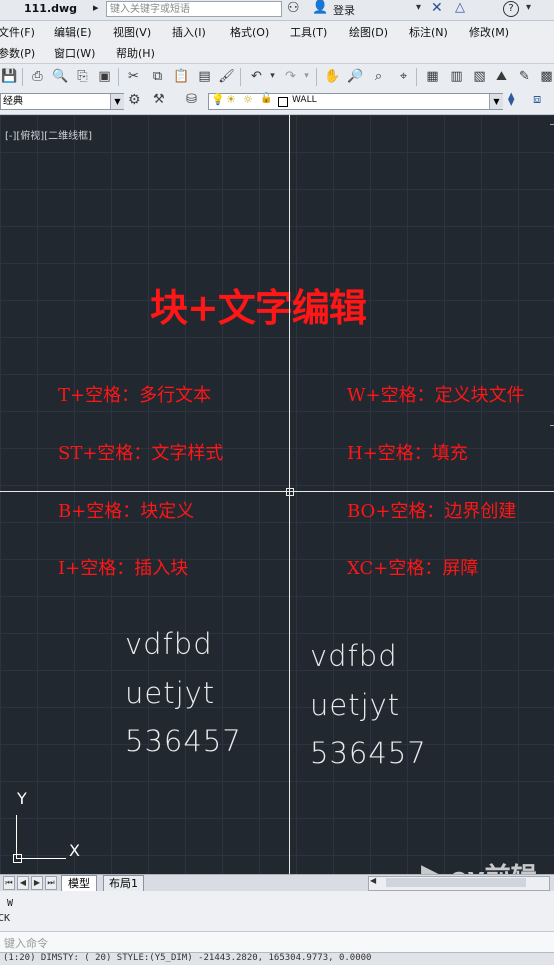 This screenshot has height=965, width=554. What do you see at coordinates (231, 99) in the screenshot?
I see `sun-icon: ☀` at bounding box center [231, 99].